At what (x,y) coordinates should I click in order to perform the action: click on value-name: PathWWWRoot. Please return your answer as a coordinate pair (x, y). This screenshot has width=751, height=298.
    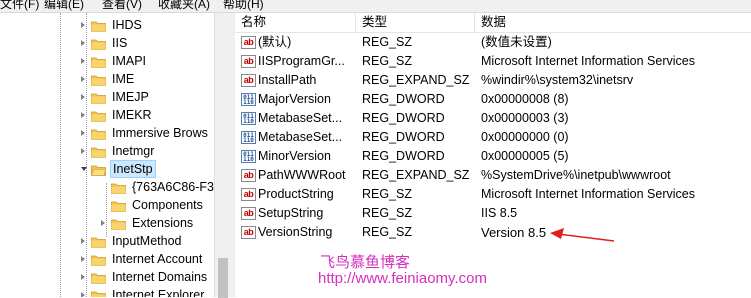
    Looking at the image, I should click on (302, 175).